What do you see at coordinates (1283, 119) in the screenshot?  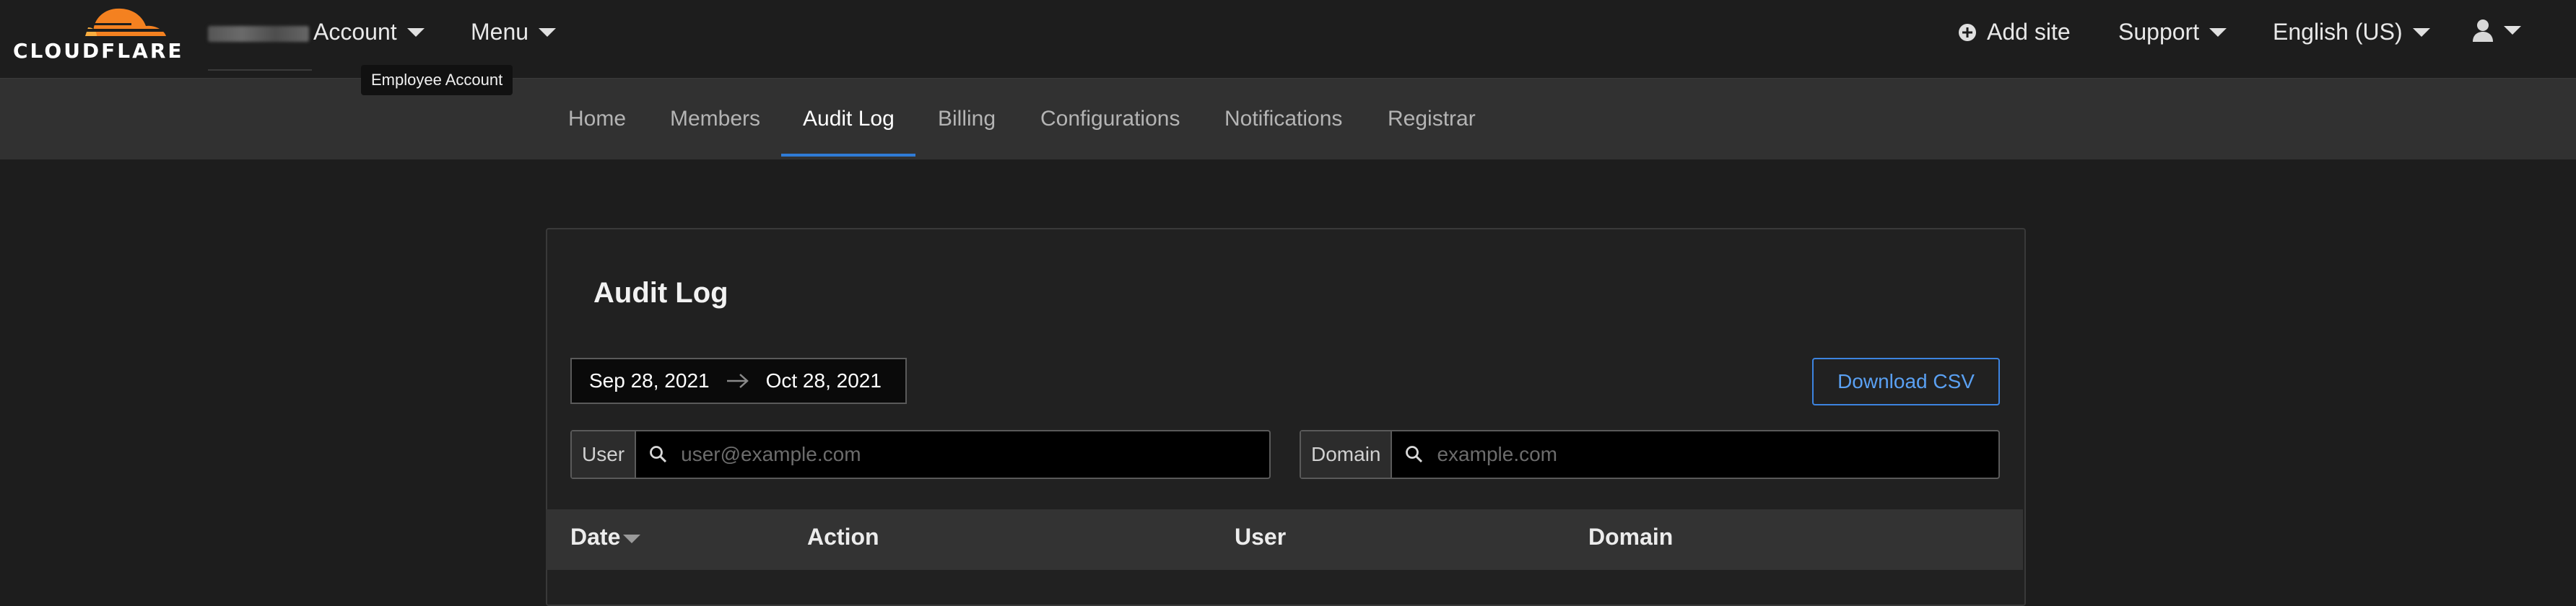 I see `tab-notifications: Notifications` at bounding box center [1283, 119].